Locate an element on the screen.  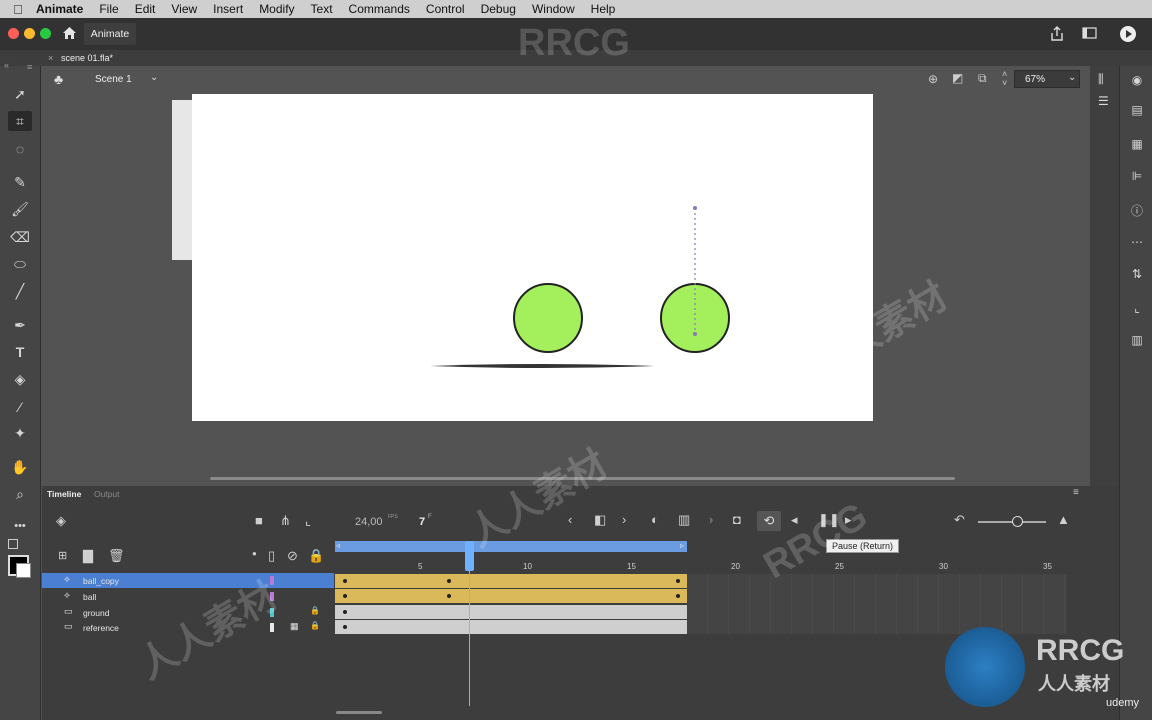
menu-edit: Edit is located at coordinates (145, 9).